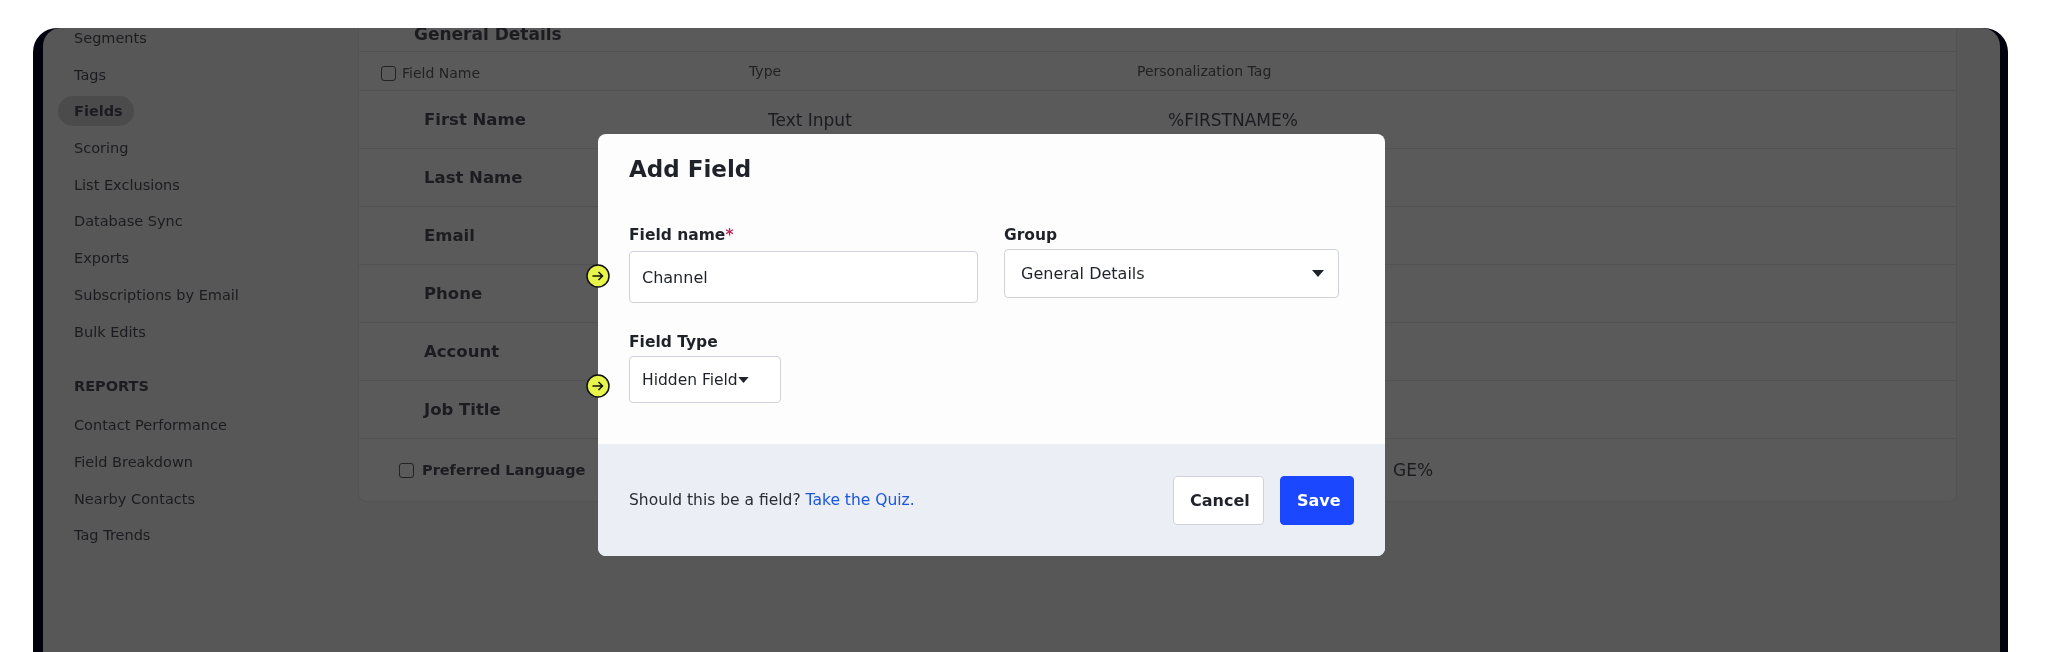 Image resolution: width=2048 pixels, height=652 pixels. What do you see at coordinates (216, 425) in the screenshot?
I see `sidebar-item: Contact Performance` at bounding box center [216, 425].